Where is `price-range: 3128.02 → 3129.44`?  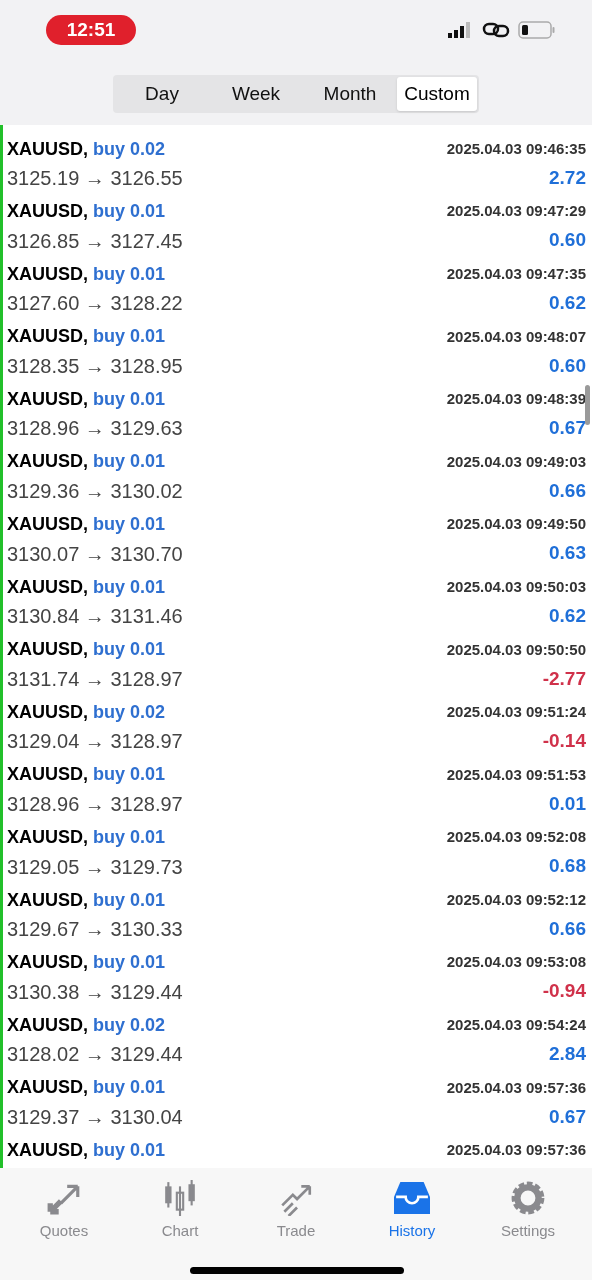 price-range: 3128.02 → 3129.44 is located at coordinates (95, 1055).